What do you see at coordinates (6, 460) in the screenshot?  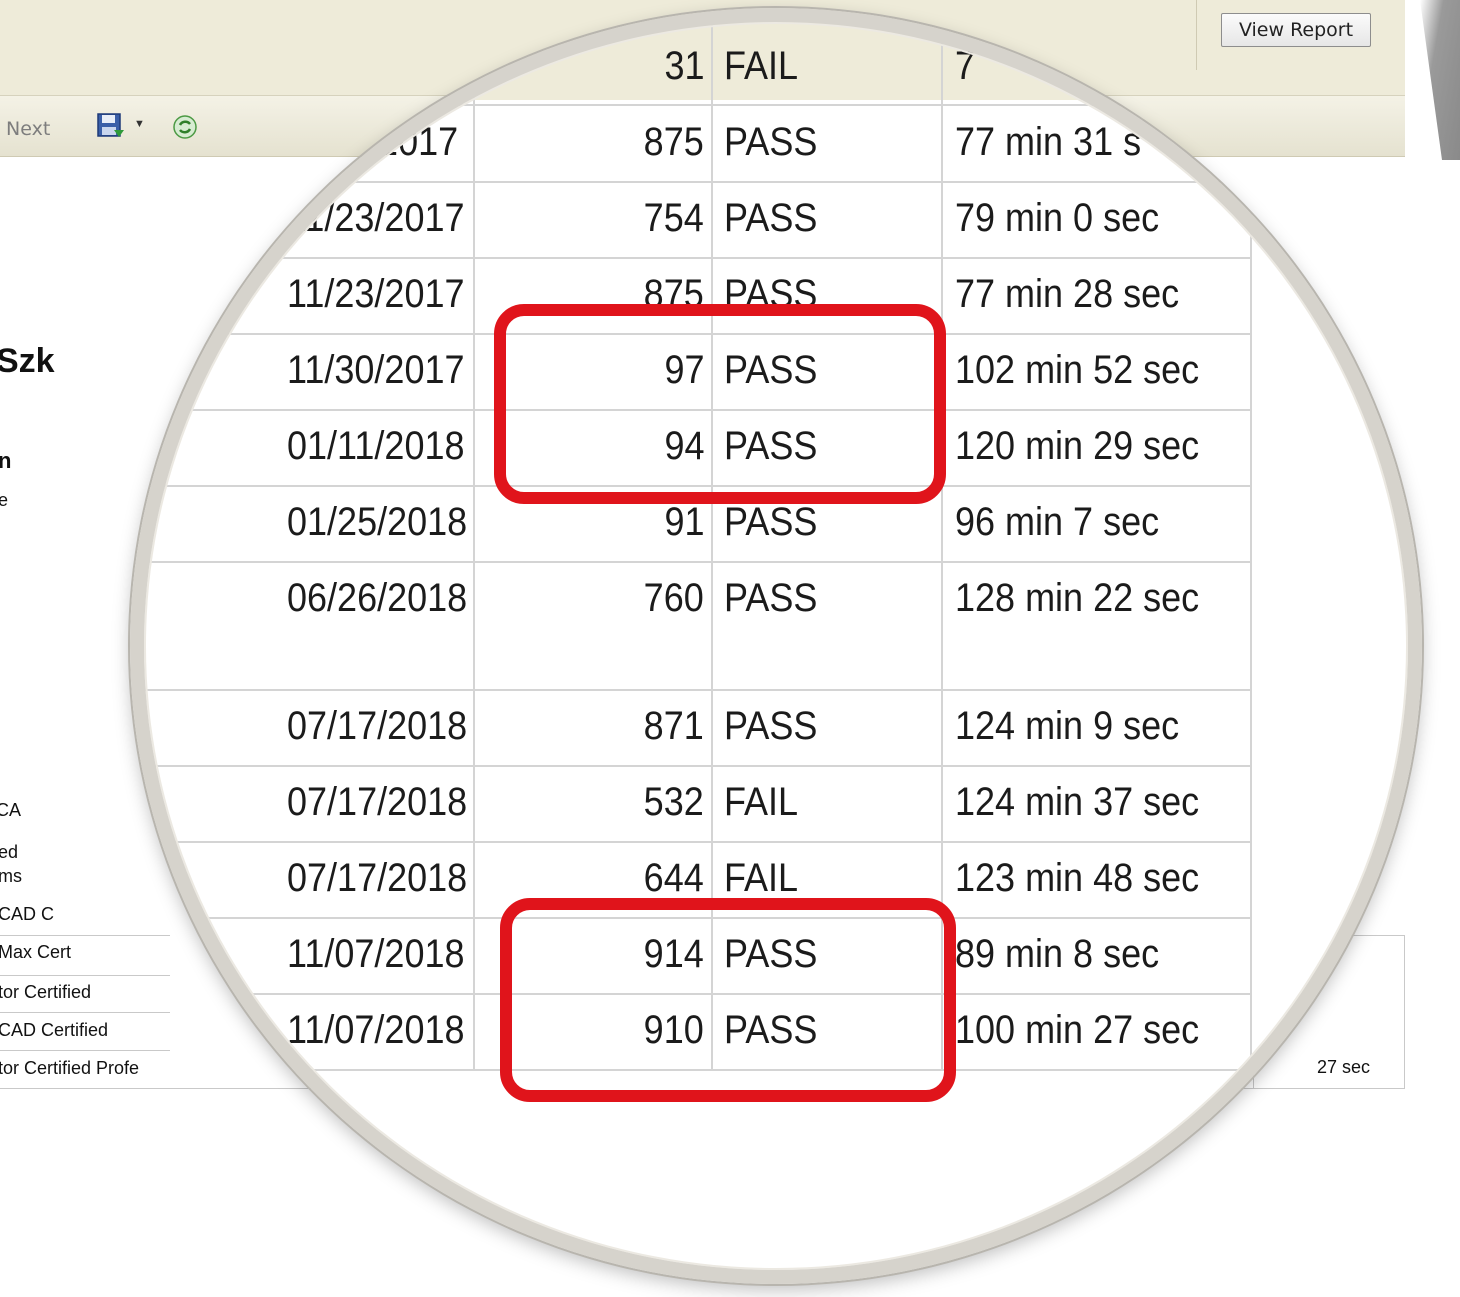 I see `header-fragment: n` at bounding box center [6, 460].